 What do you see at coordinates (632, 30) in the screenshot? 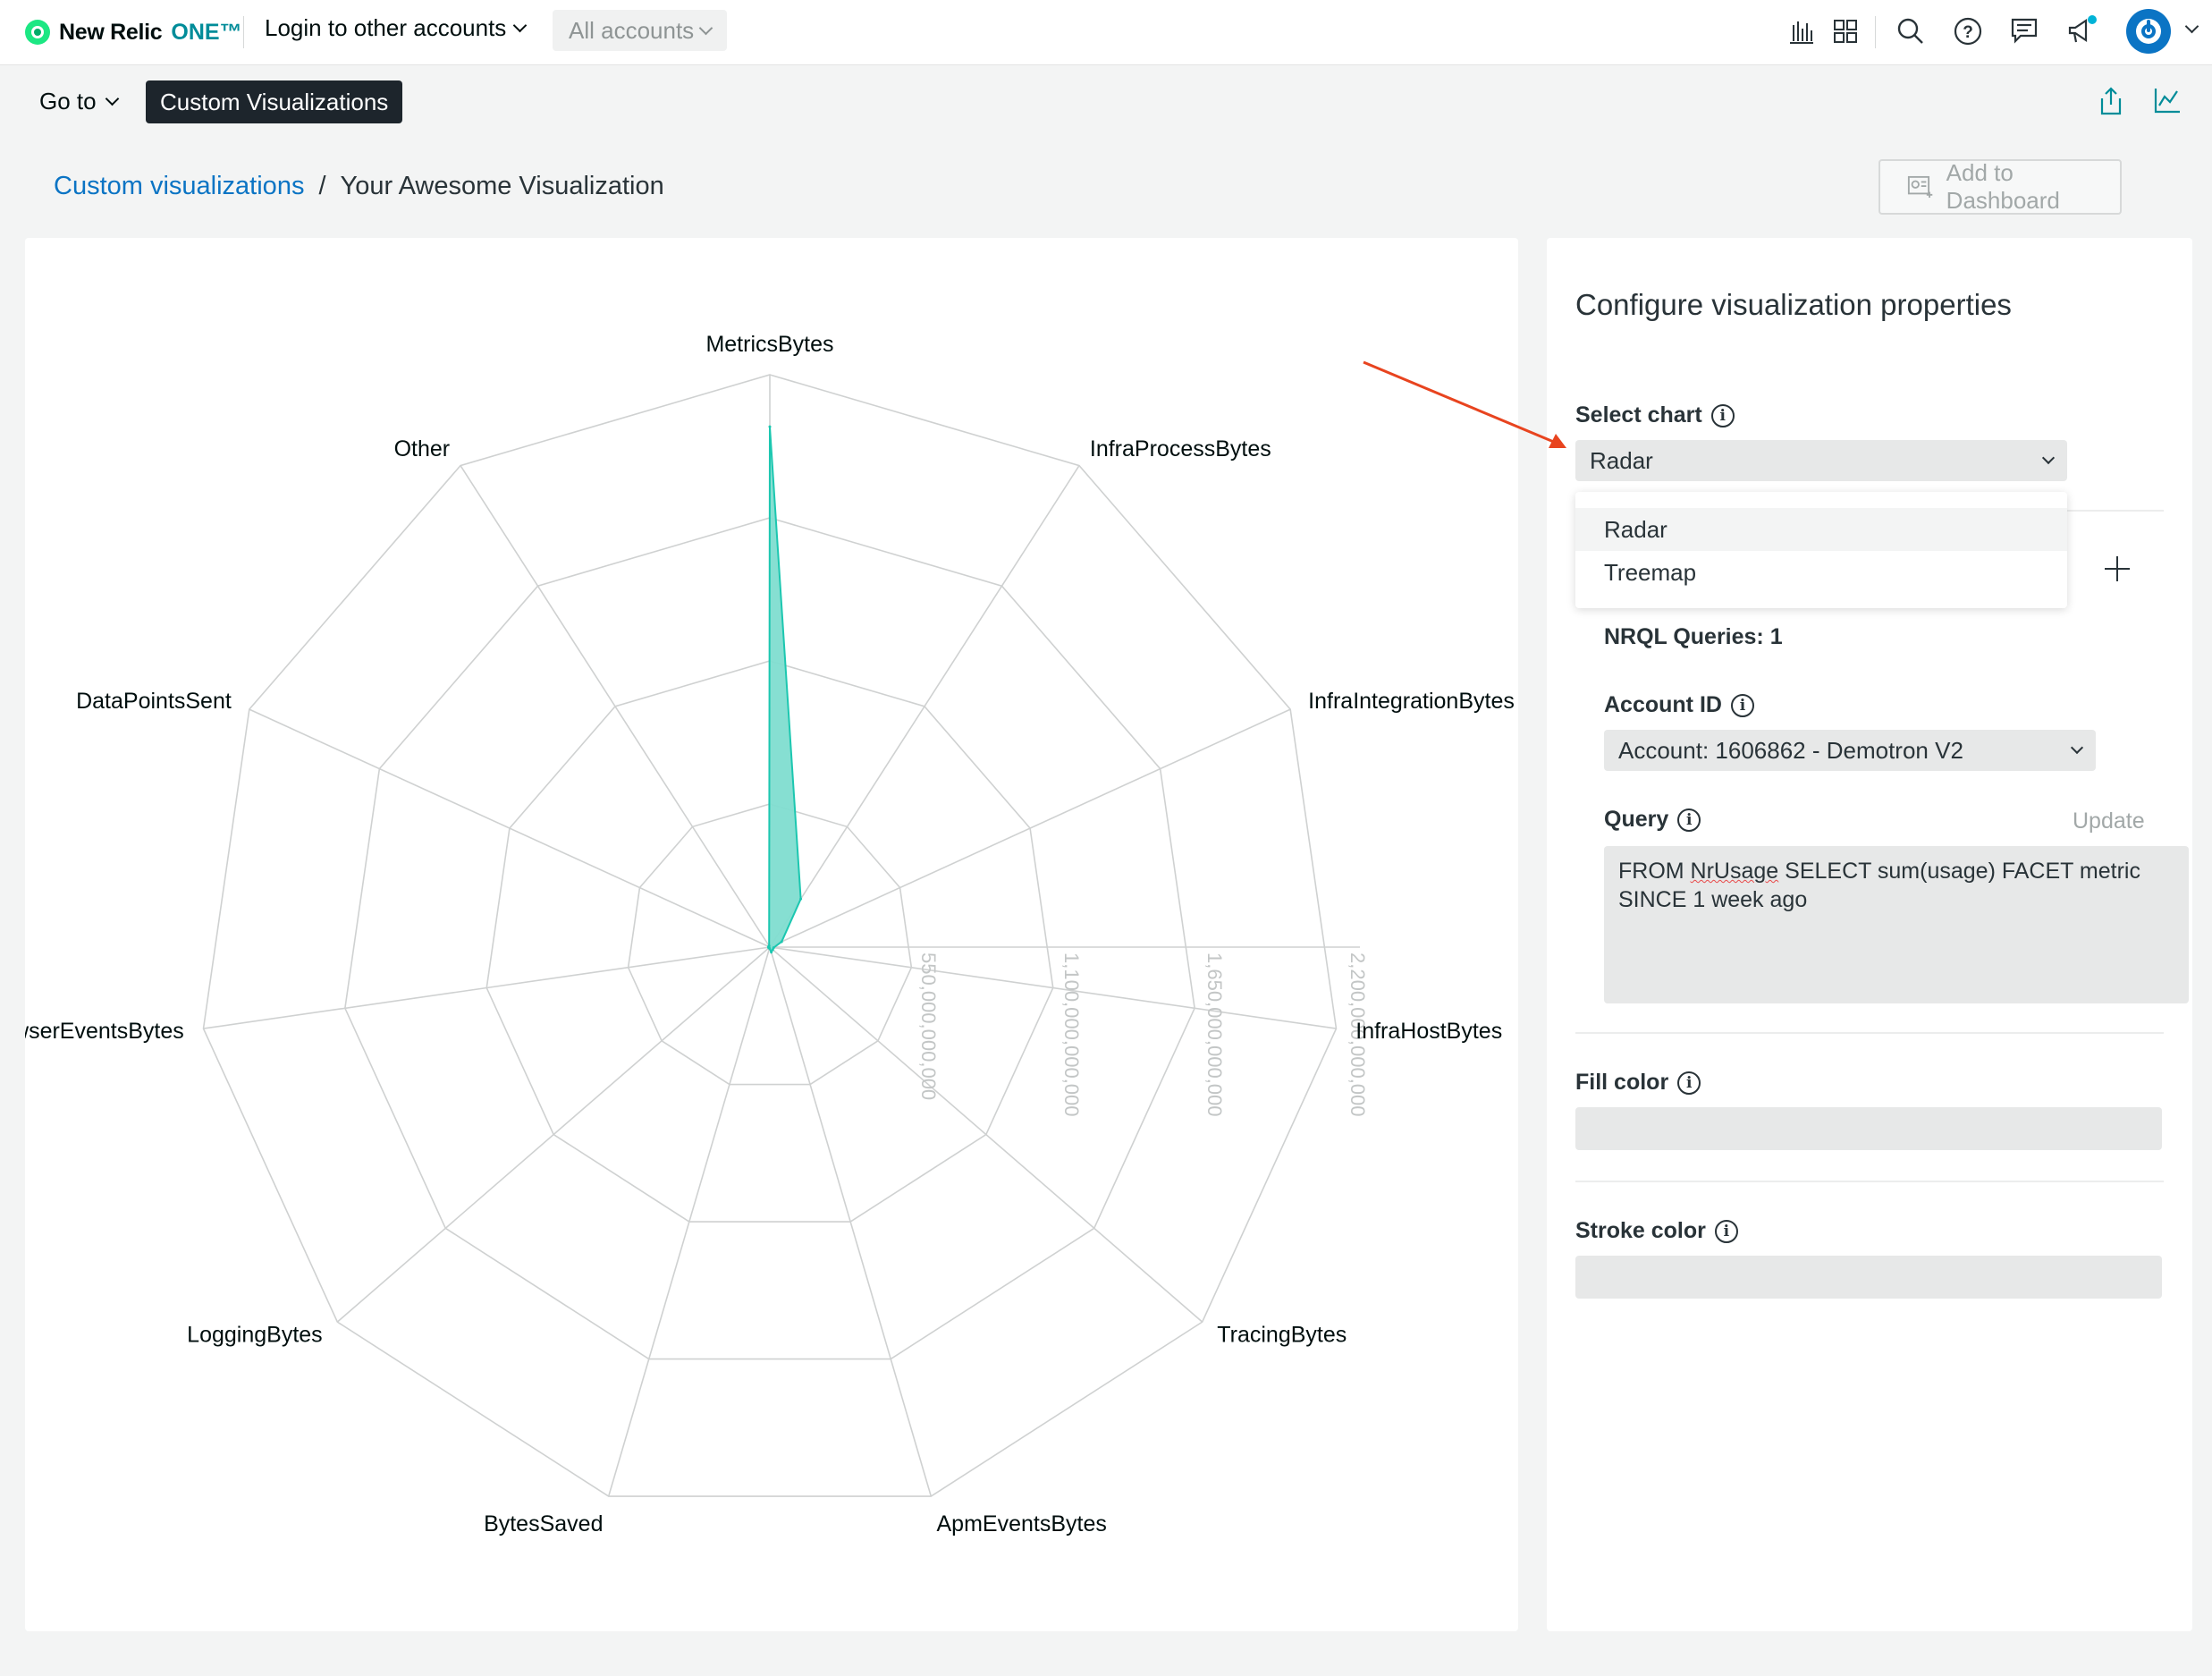
I see `all-accounts-label: All accounts` at bounding box center [632, 30].